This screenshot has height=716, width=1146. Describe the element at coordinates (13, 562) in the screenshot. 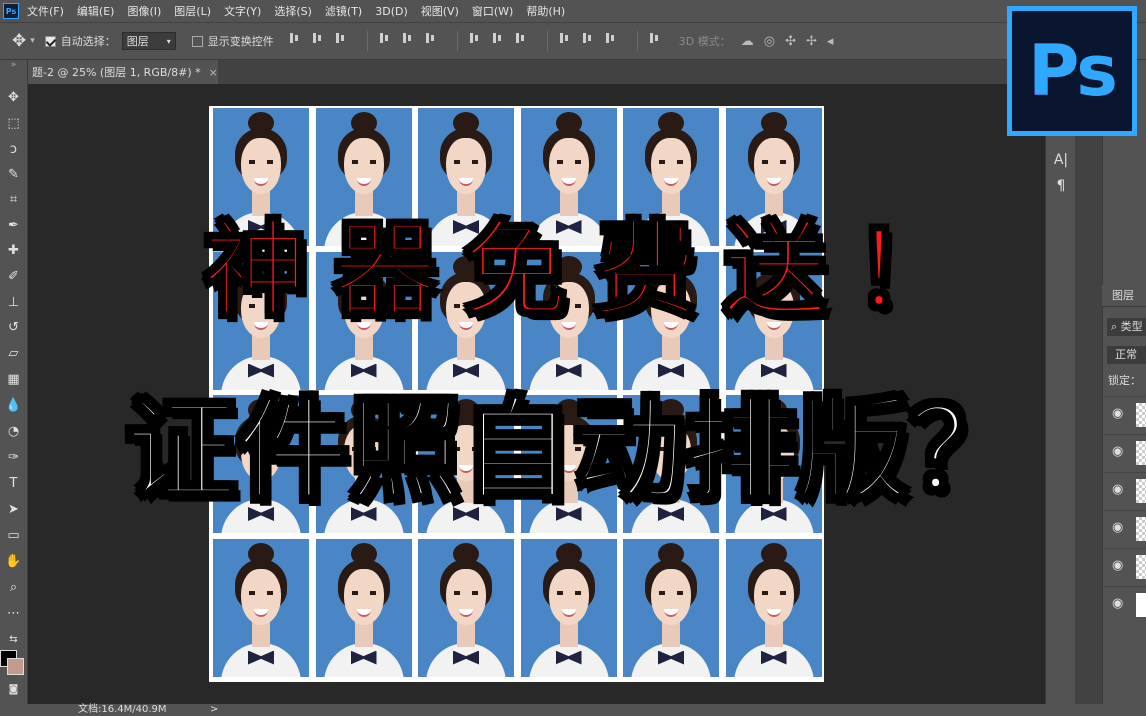

I see `hand-tool-icon: ✋` at that location.